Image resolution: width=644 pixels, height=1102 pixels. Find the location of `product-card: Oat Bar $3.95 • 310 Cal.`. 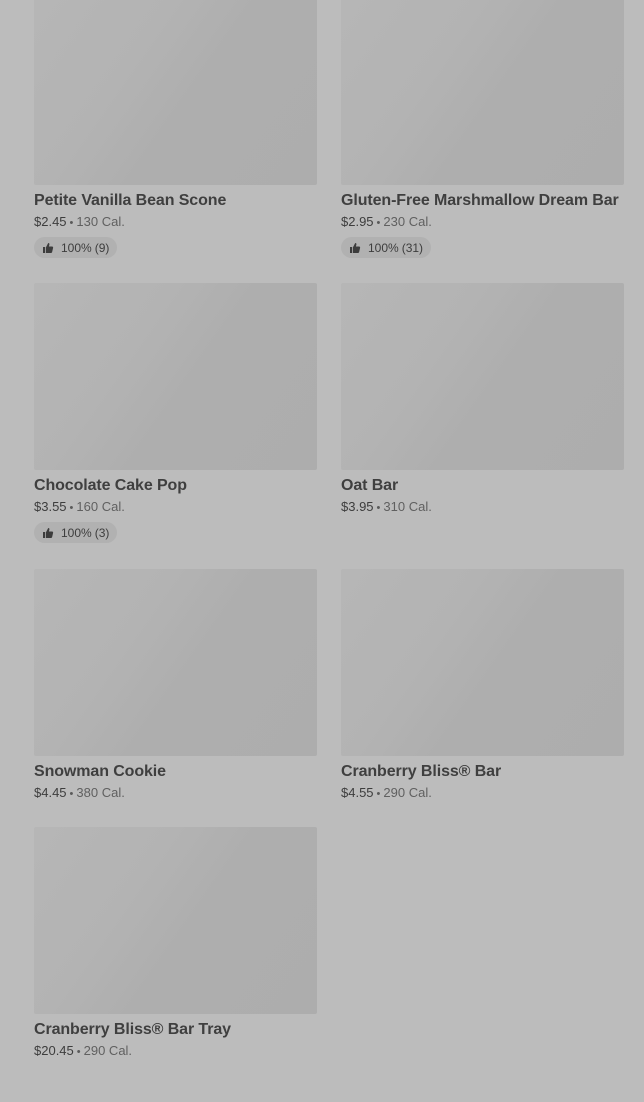

product-card: Oat Bar $3.95 • 310 Cal. is located at coordinates (482, 400).